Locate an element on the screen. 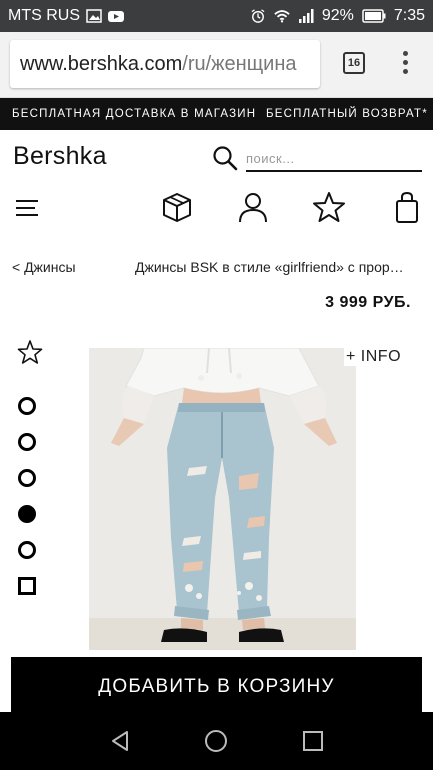  box-icon is located at coordinates (177, 207).